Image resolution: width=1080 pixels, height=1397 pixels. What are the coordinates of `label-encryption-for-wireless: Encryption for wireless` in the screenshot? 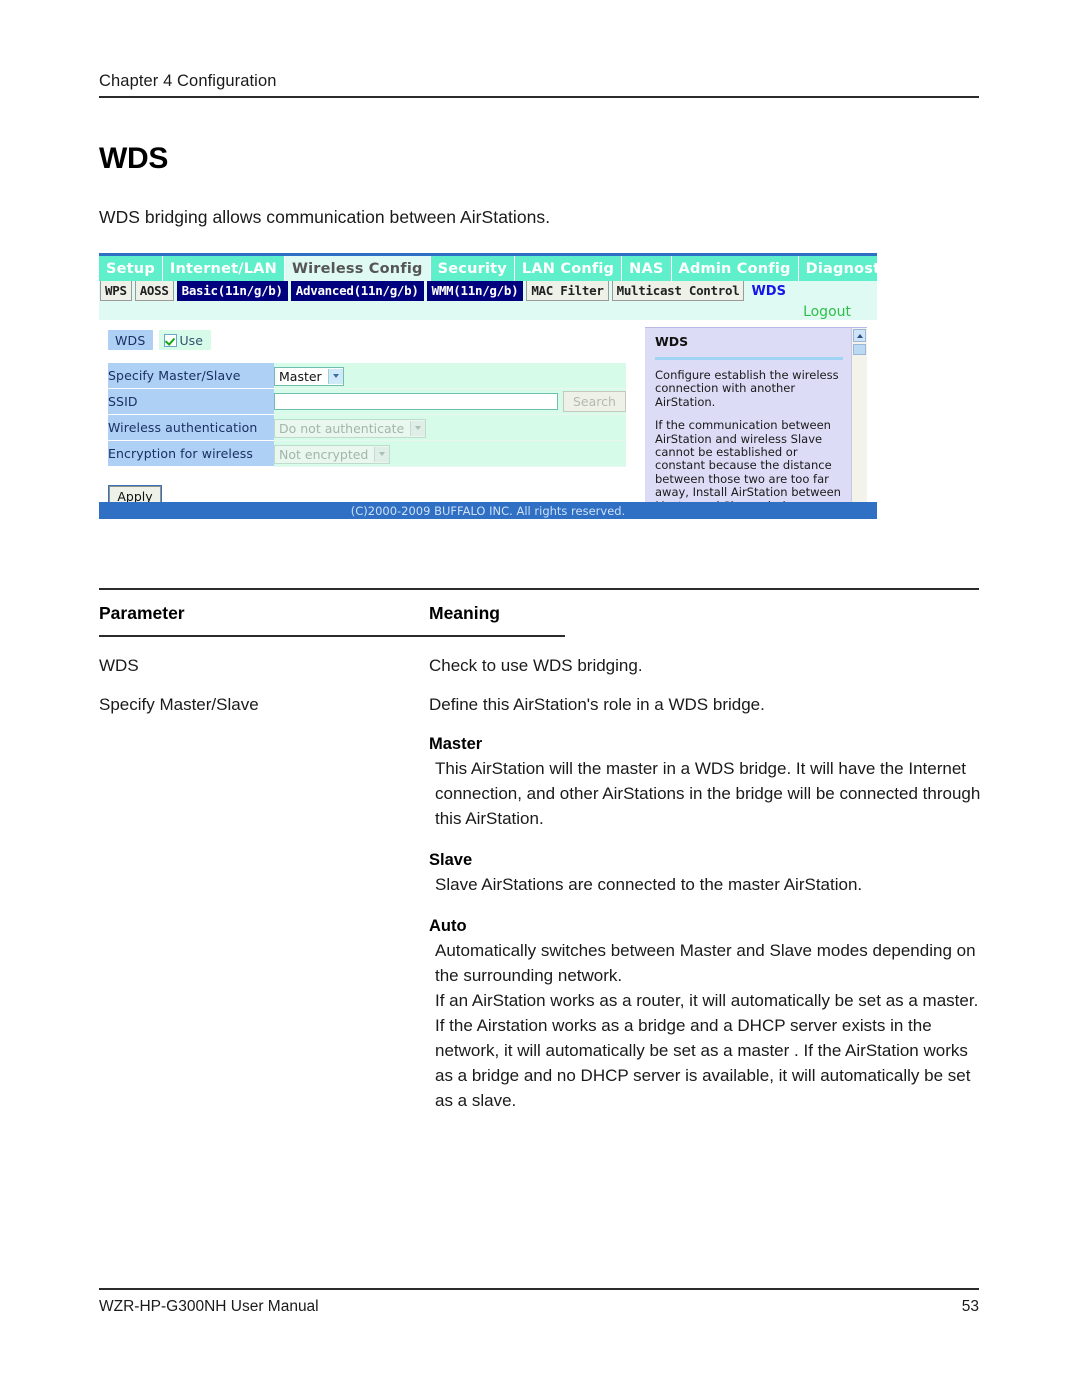 It's located at (191, 453).